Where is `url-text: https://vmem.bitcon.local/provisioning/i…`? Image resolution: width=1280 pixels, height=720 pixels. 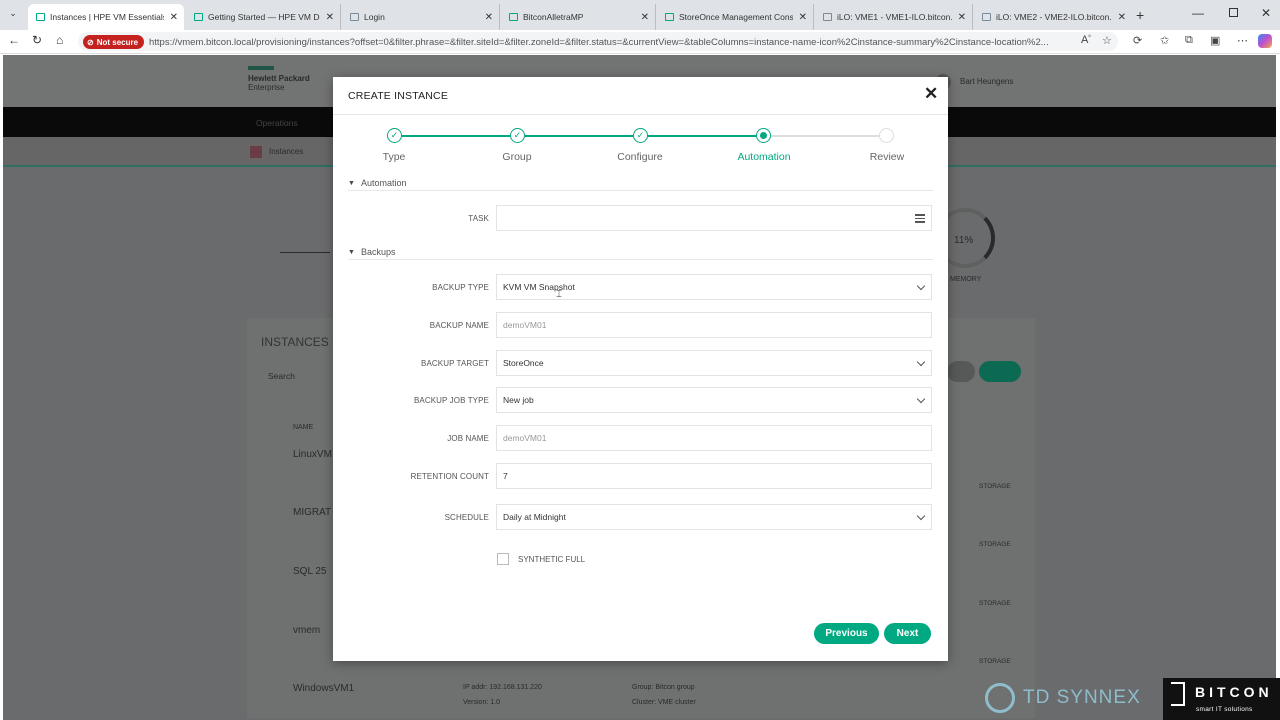 url-text: https://vmem.bitcon.local/provisioning/i… is located at coordinates (599, 42).